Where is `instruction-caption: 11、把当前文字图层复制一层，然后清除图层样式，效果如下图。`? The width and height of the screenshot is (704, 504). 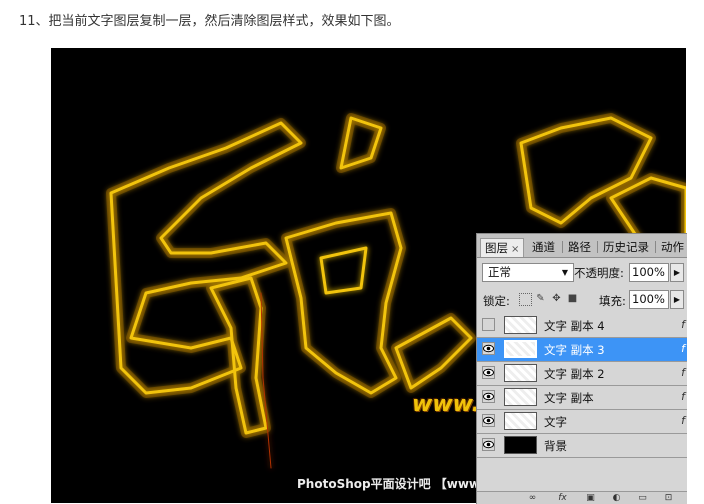
instruction-caption: 11、把当前文字图层复制一层，然后清除图层样式，效果如下图。 is located at coordinates (209, 21).